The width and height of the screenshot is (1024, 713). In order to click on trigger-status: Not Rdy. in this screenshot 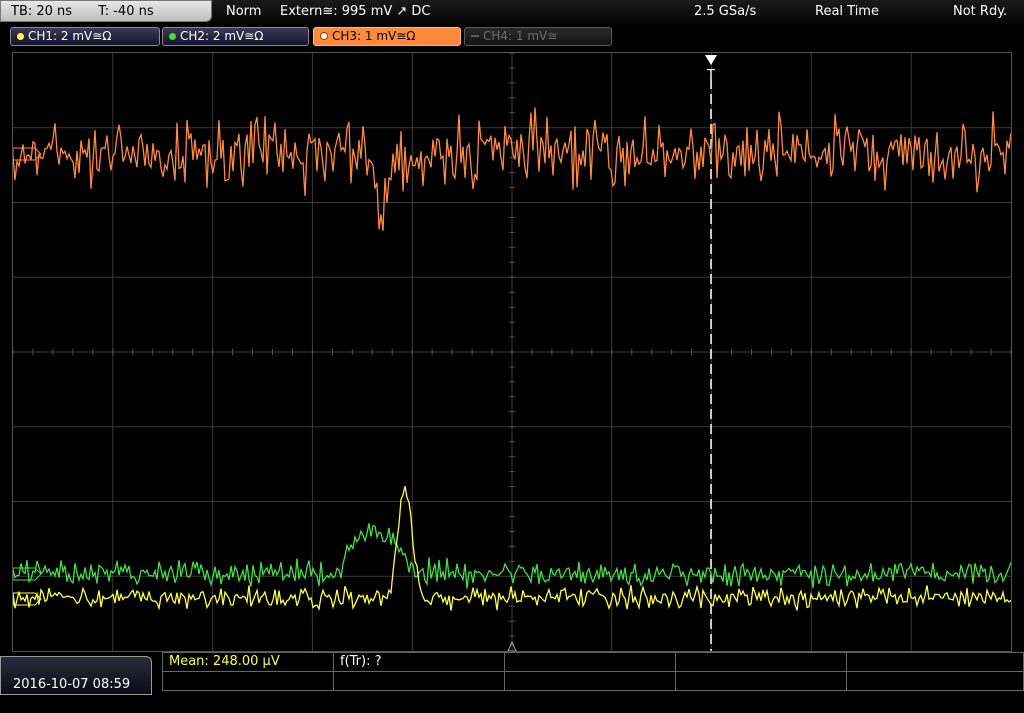, I will do `click(980, 11)`.